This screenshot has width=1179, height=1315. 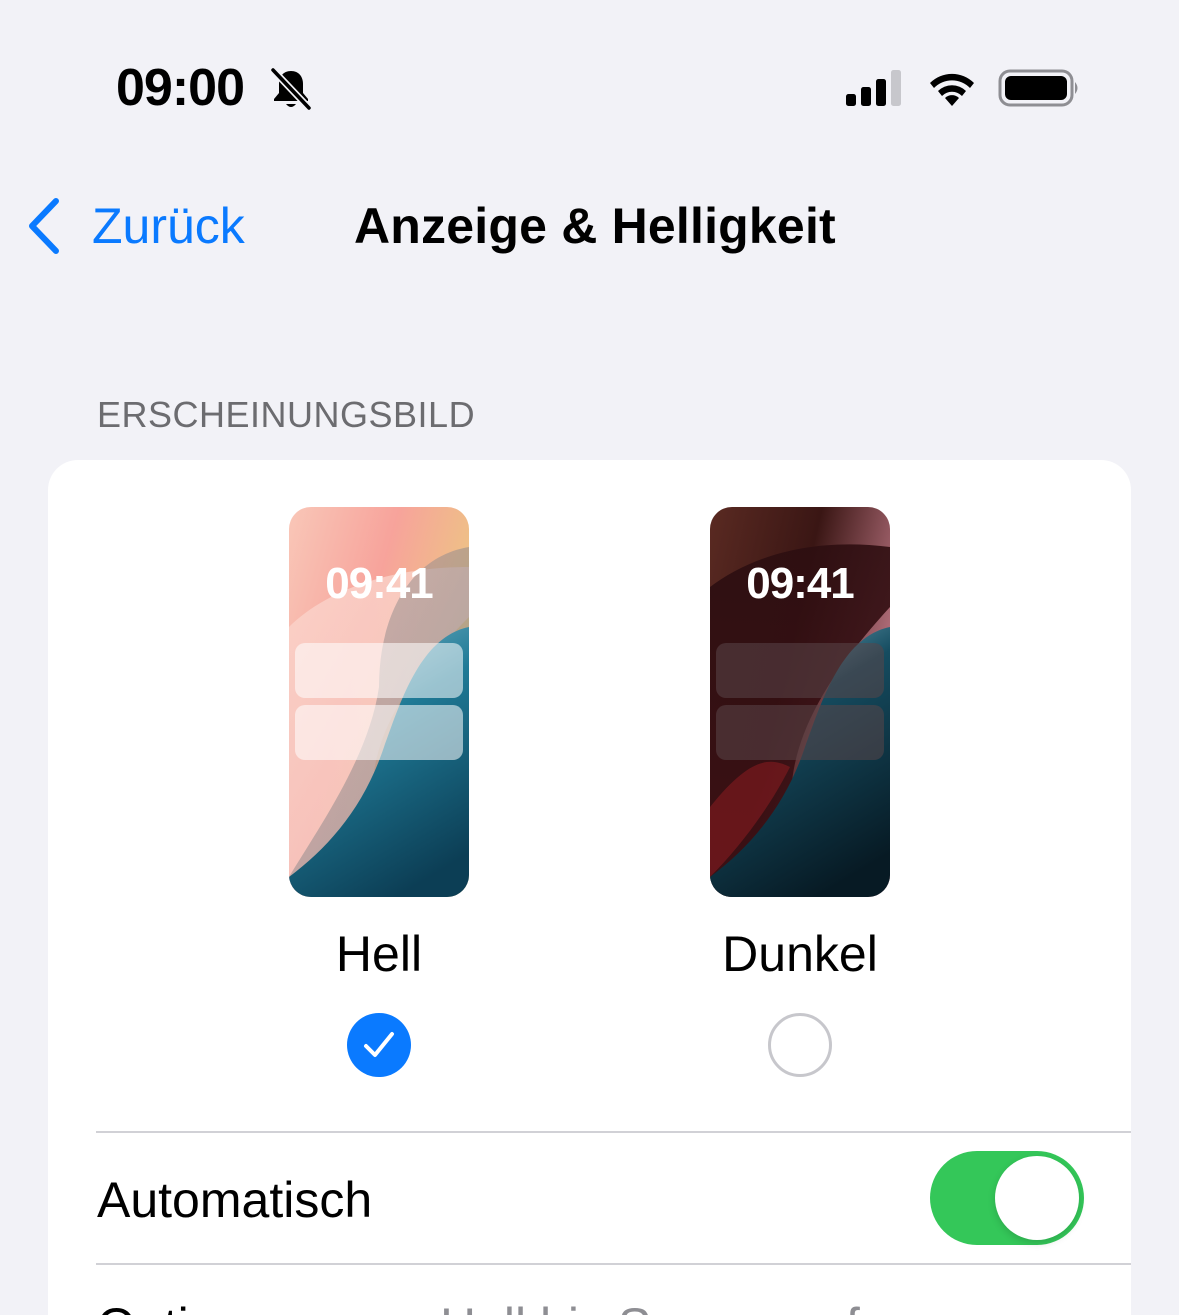 I want to click on page-title: Anzeige & Helligkeit, so click(x=595, y=226).